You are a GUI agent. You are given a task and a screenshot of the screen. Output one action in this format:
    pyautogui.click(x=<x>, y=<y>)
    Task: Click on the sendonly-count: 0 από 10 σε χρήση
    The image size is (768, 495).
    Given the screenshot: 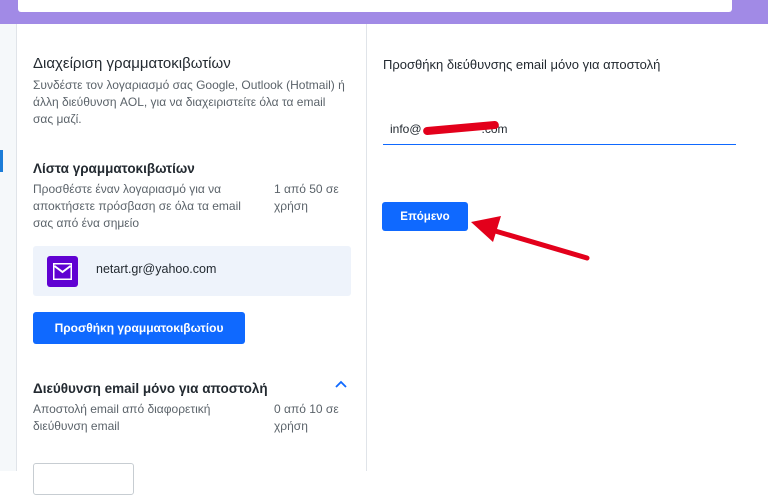 What is the action you would take?
    pyautogui.click(x=306, y=417)
    